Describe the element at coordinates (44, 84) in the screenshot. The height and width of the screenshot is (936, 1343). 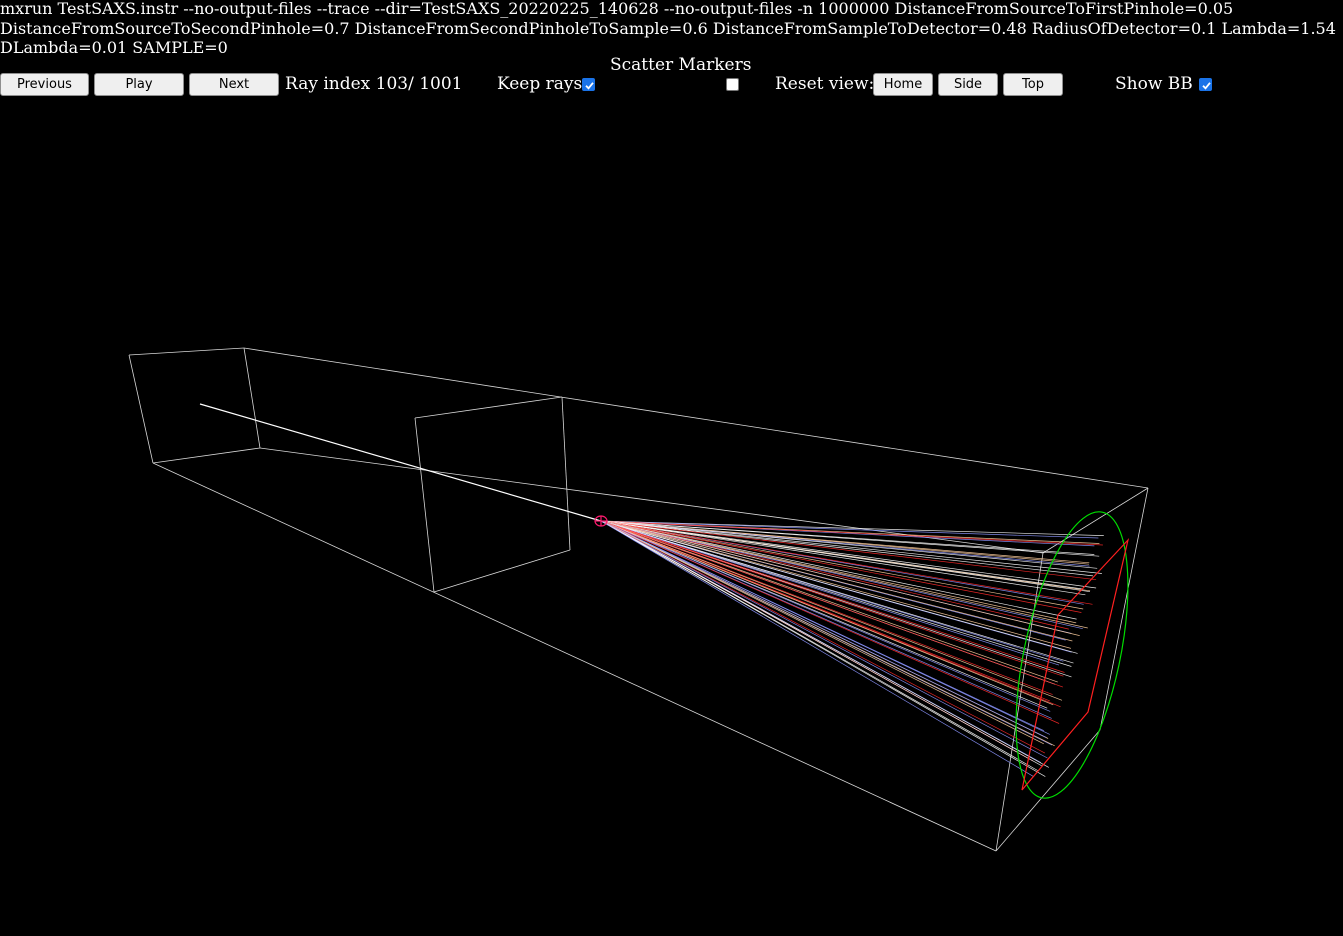
I see `previous-button: Previous` at that location.